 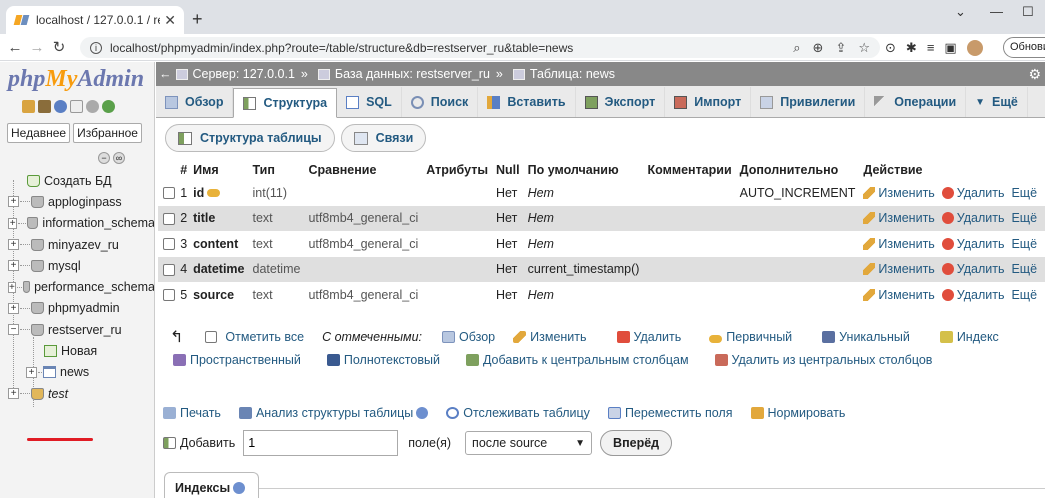 What do you see at coordinates (577, 360) in the screenshot?
I see `bulk-add-central-button: Добавить к центральным столбцам` at bounding box center [577, 360].